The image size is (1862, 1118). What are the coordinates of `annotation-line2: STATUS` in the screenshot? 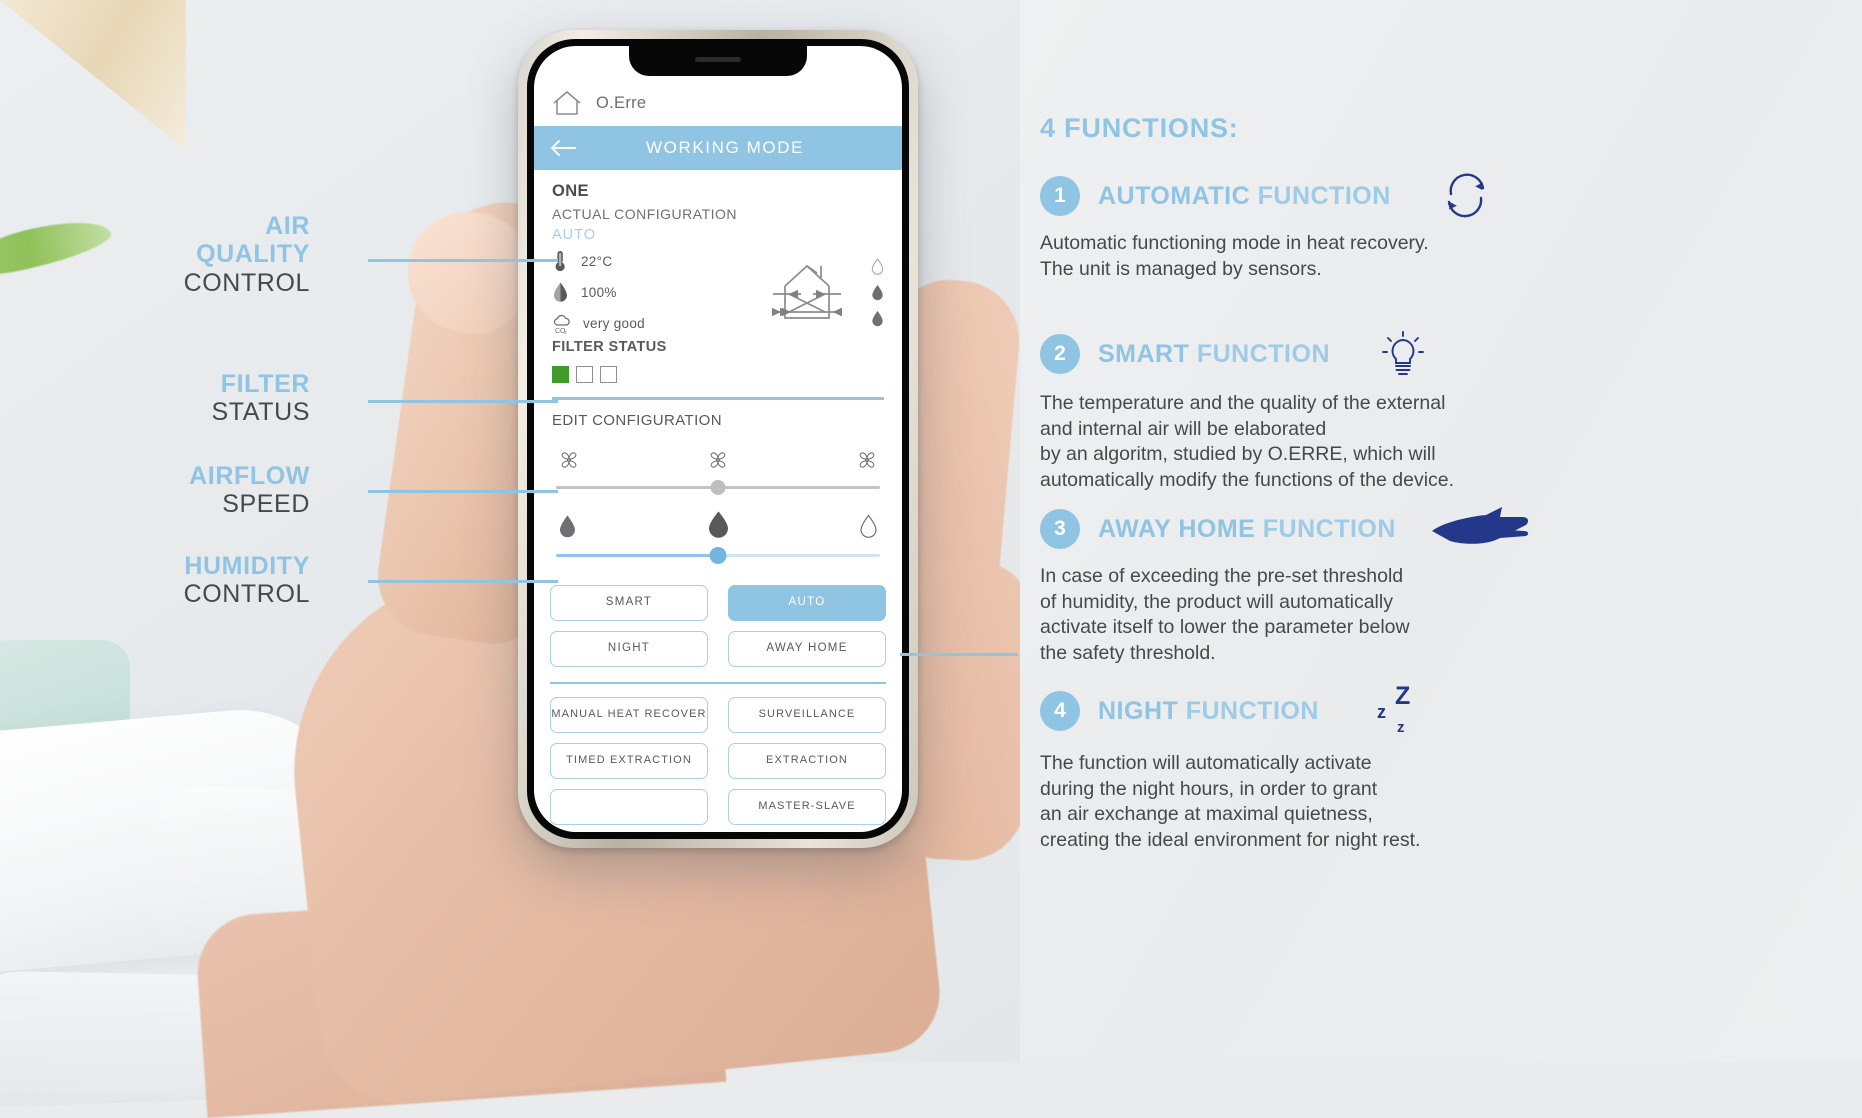 It's located at (260, 412).